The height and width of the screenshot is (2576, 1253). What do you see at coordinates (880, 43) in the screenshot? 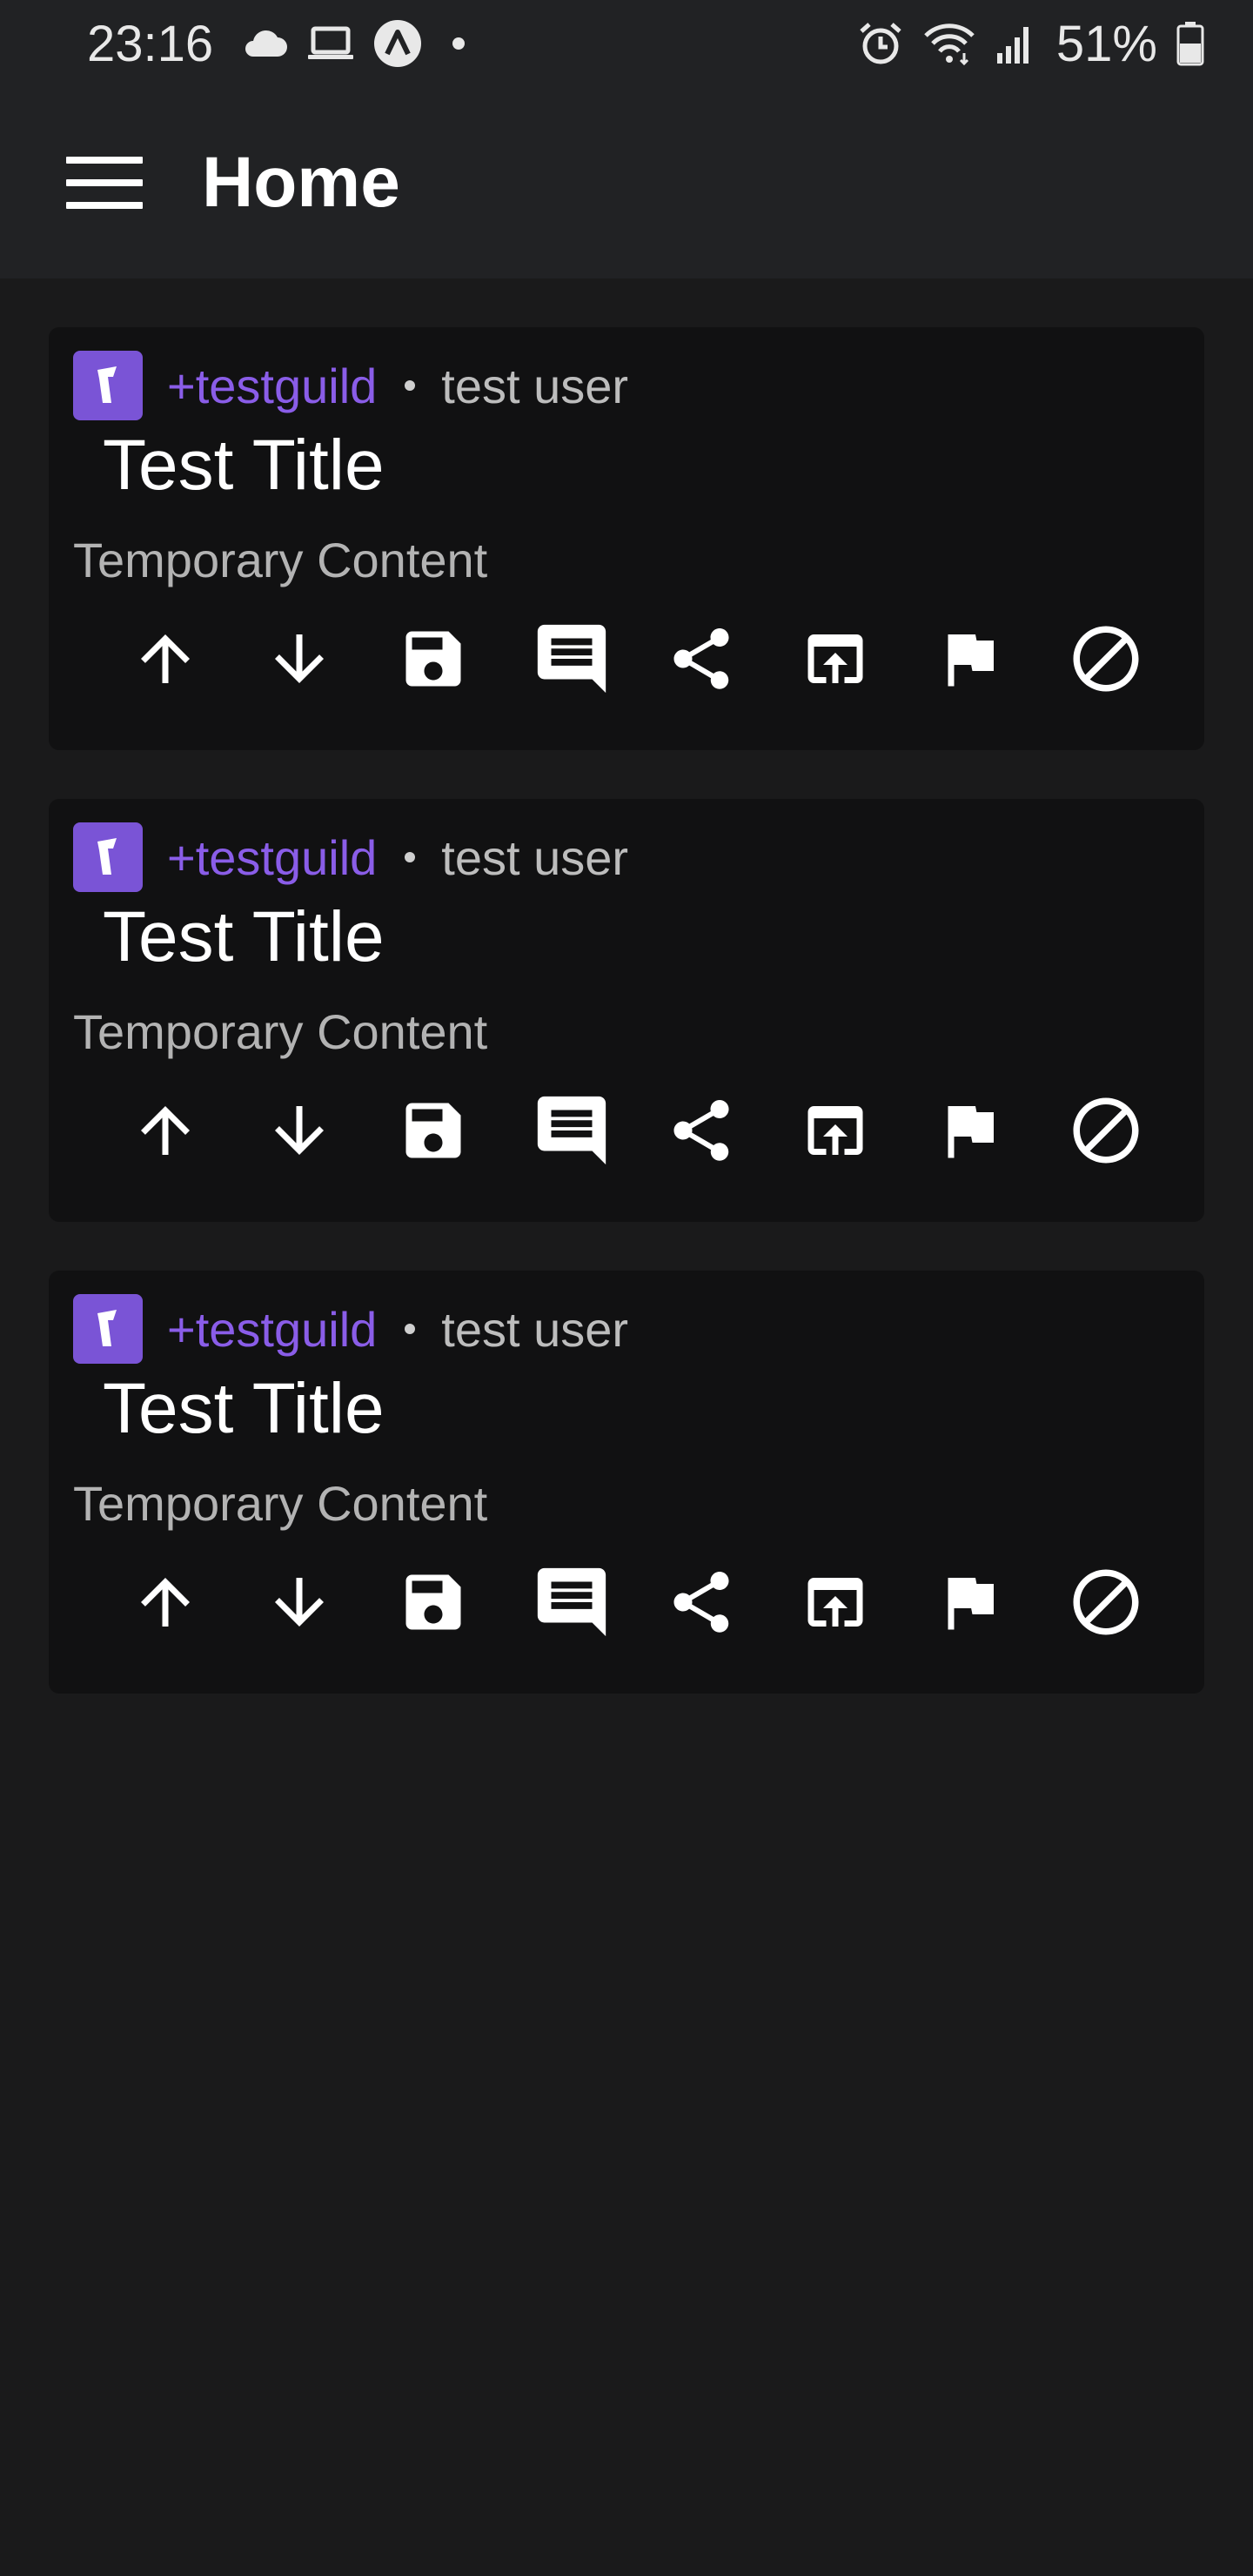
I see `alarm-icon` at bounding box center [880, 43].